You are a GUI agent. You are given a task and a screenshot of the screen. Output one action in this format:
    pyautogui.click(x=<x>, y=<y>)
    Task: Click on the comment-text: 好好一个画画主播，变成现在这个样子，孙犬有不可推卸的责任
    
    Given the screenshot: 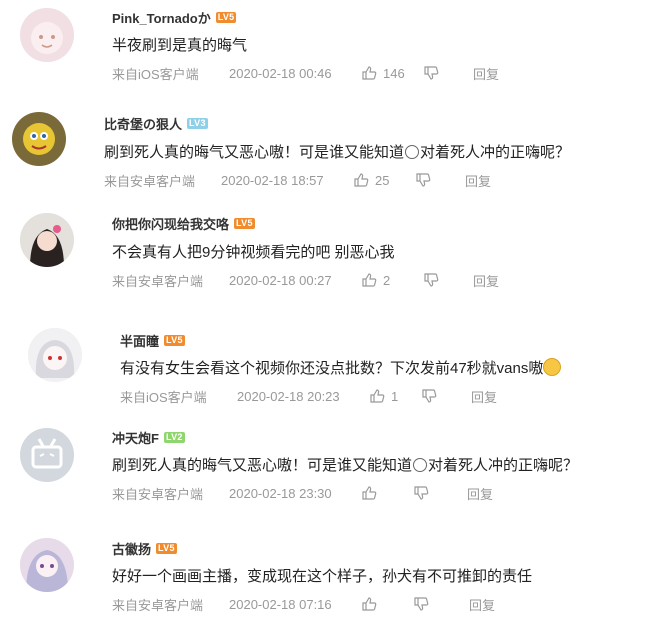 What is the action you would take?
    pyautogui.click(x=322, y=576)
    